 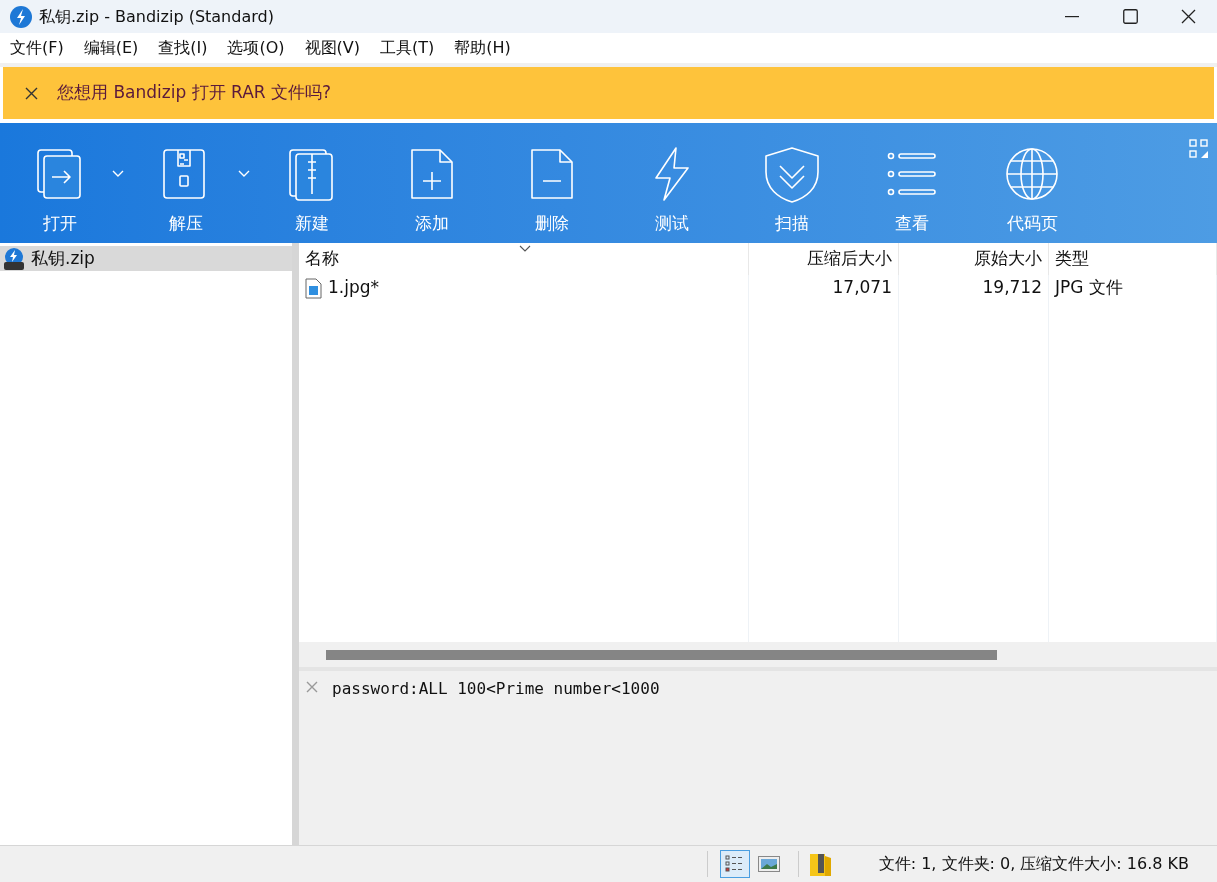 What do you see at coordinates (1130, 16) in the screenshot?
I see `maximize-icon` at bounding box center [1130, 16].